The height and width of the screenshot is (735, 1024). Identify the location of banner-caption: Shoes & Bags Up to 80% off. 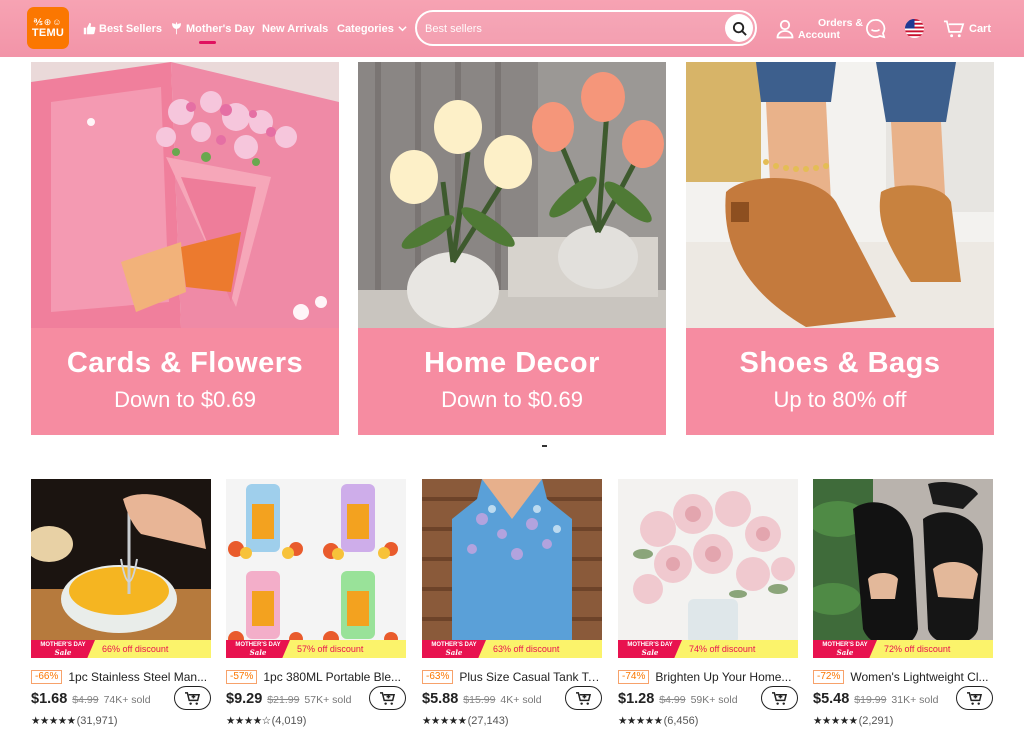
(840, 381).